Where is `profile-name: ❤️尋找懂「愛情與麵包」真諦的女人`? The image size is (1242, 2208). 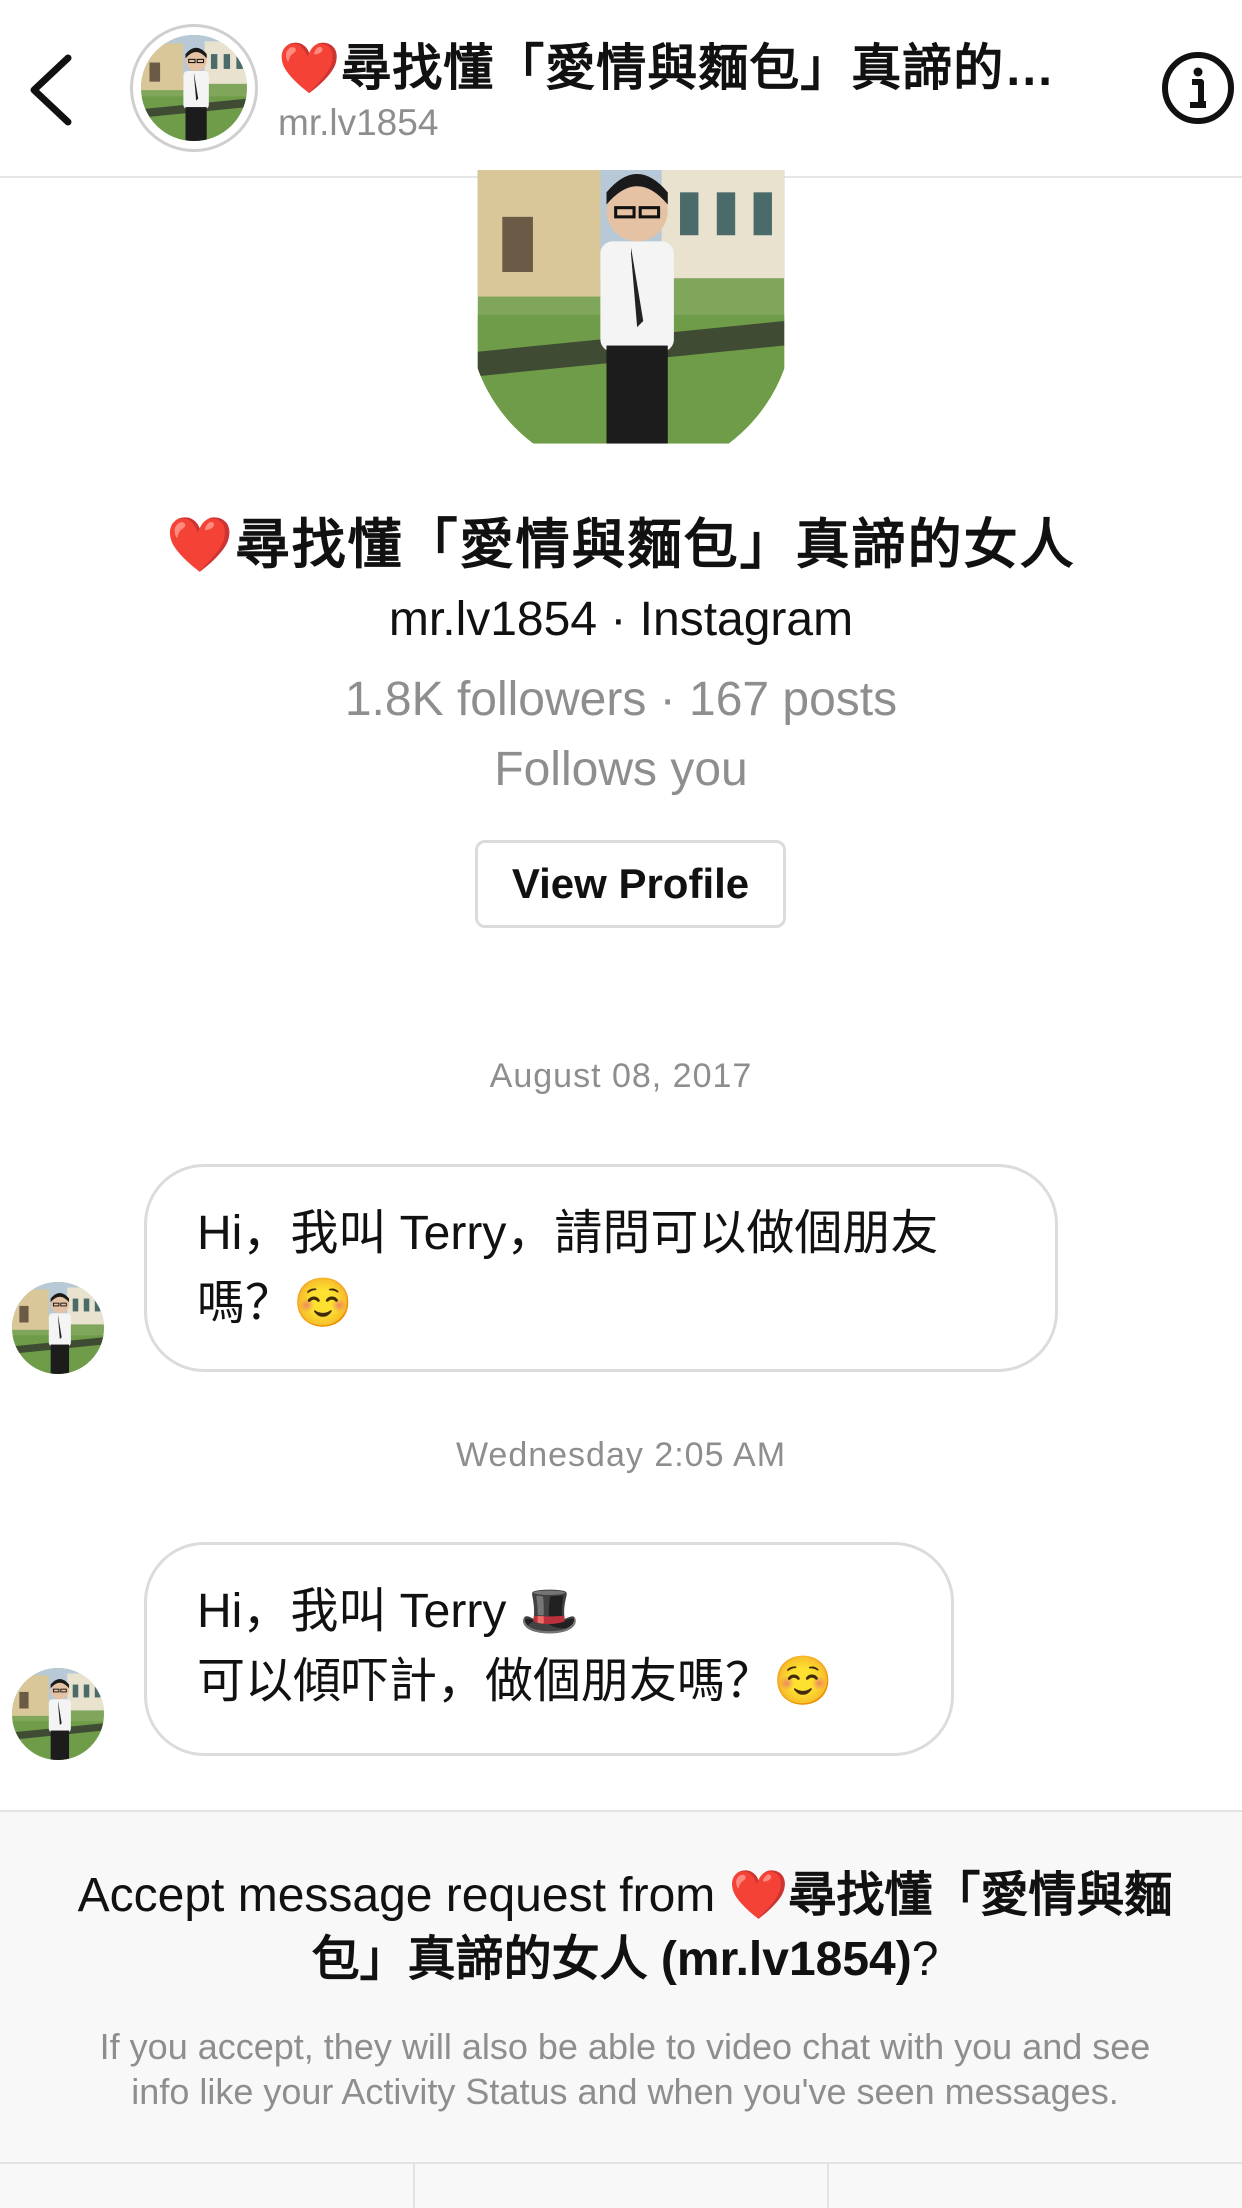 profile-name: ❤️尋找懂「愛情與麵包」真諦的女人 is located at coordinates (621, 545).